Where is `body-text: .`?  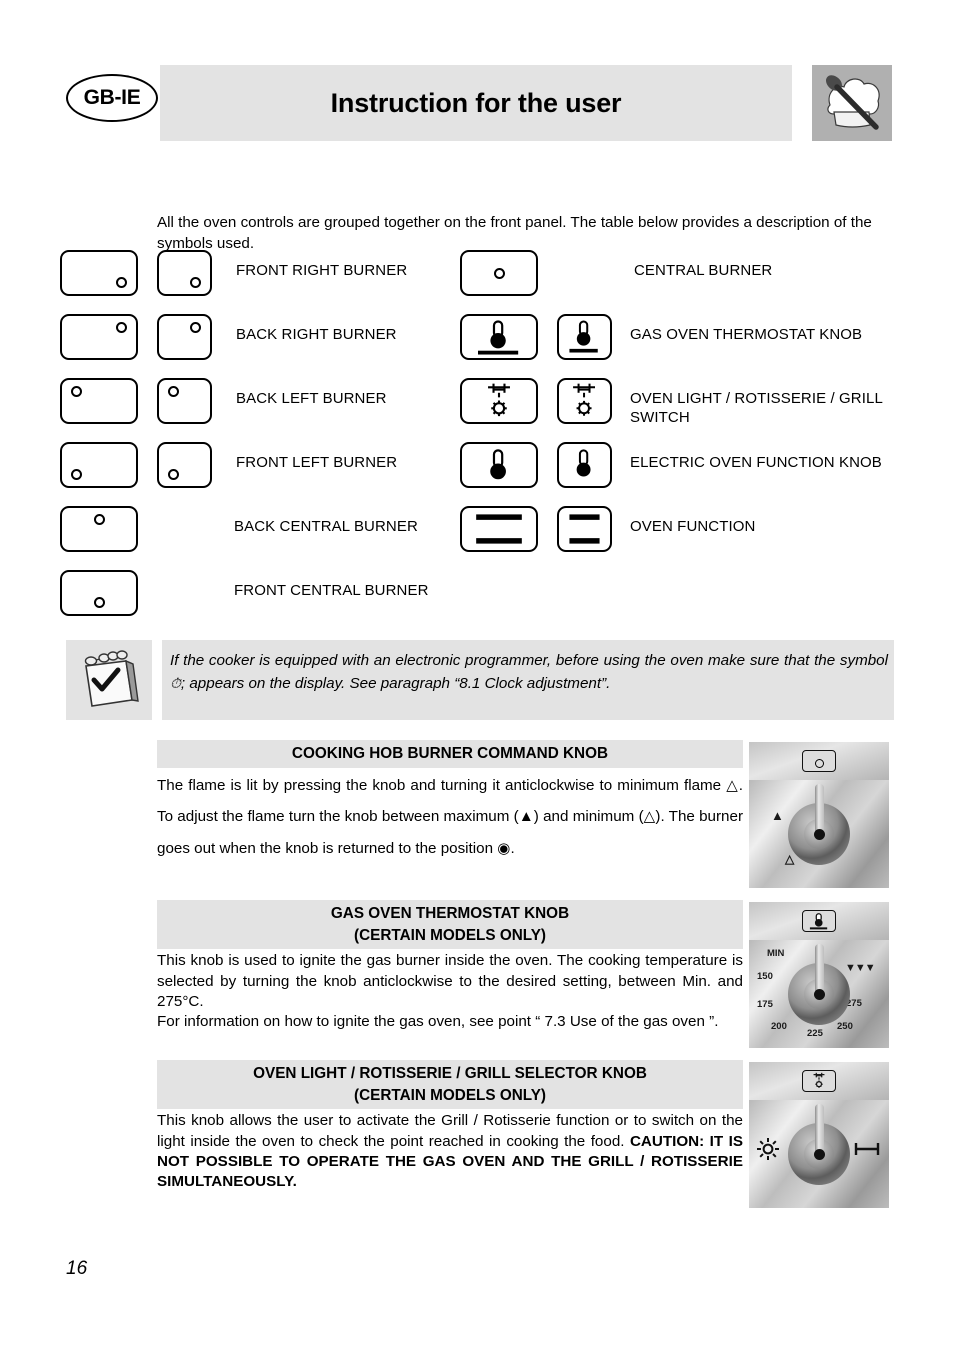
body-text: . is located at coordinates (512, 848).